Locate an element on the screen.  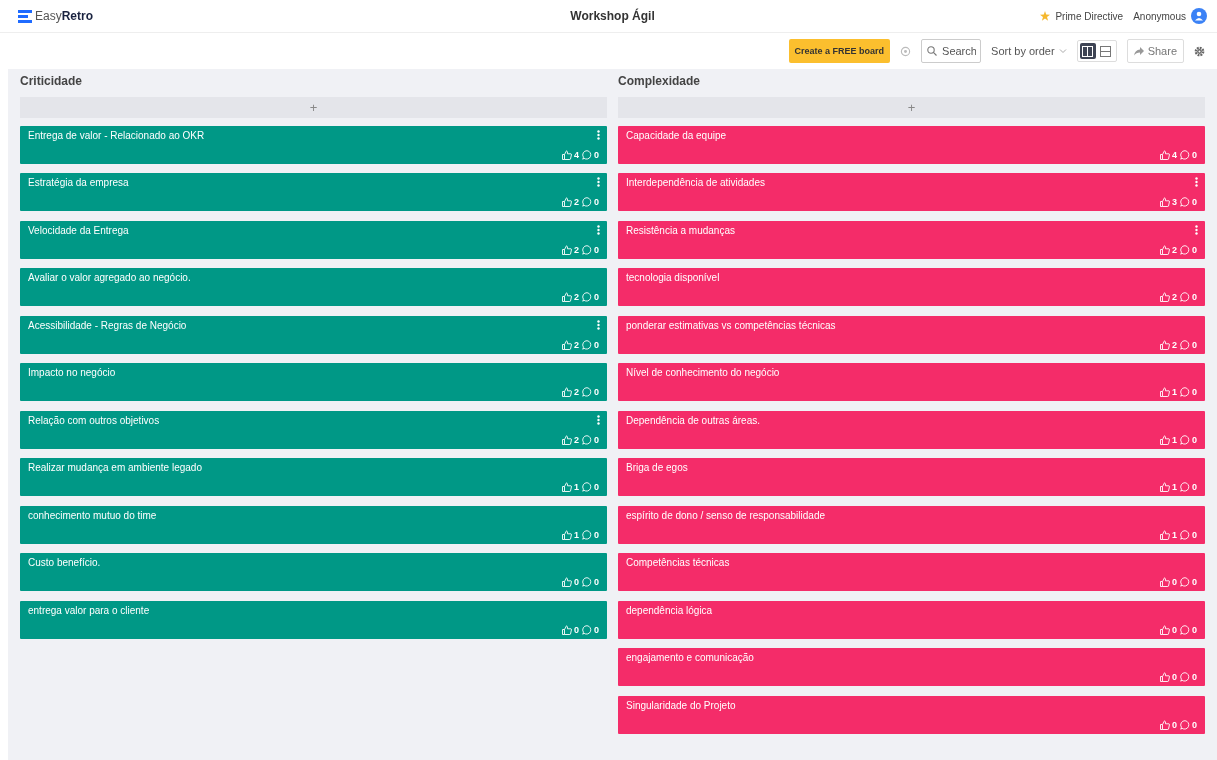
card: Velocidade da Entrega 2 0 is located at coordinates (313, 239).